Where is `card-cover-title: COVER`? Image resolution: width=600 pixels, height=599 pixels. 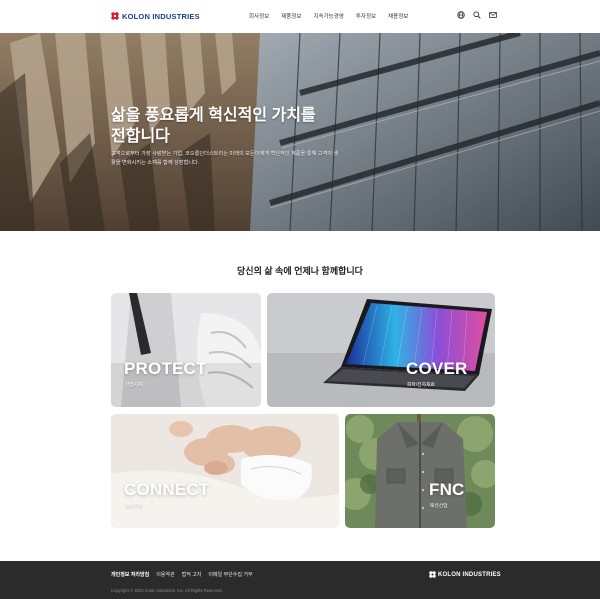
card-cover-title: COVER is located at coordinates (437, 368).